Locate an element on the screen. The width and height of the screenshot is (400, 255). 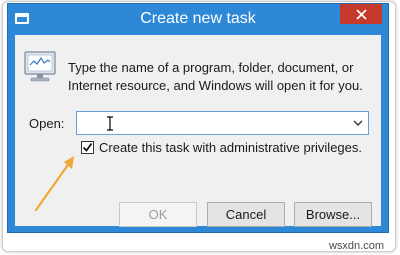
cancel-button: Cancel is located at coordinates (246, 214).